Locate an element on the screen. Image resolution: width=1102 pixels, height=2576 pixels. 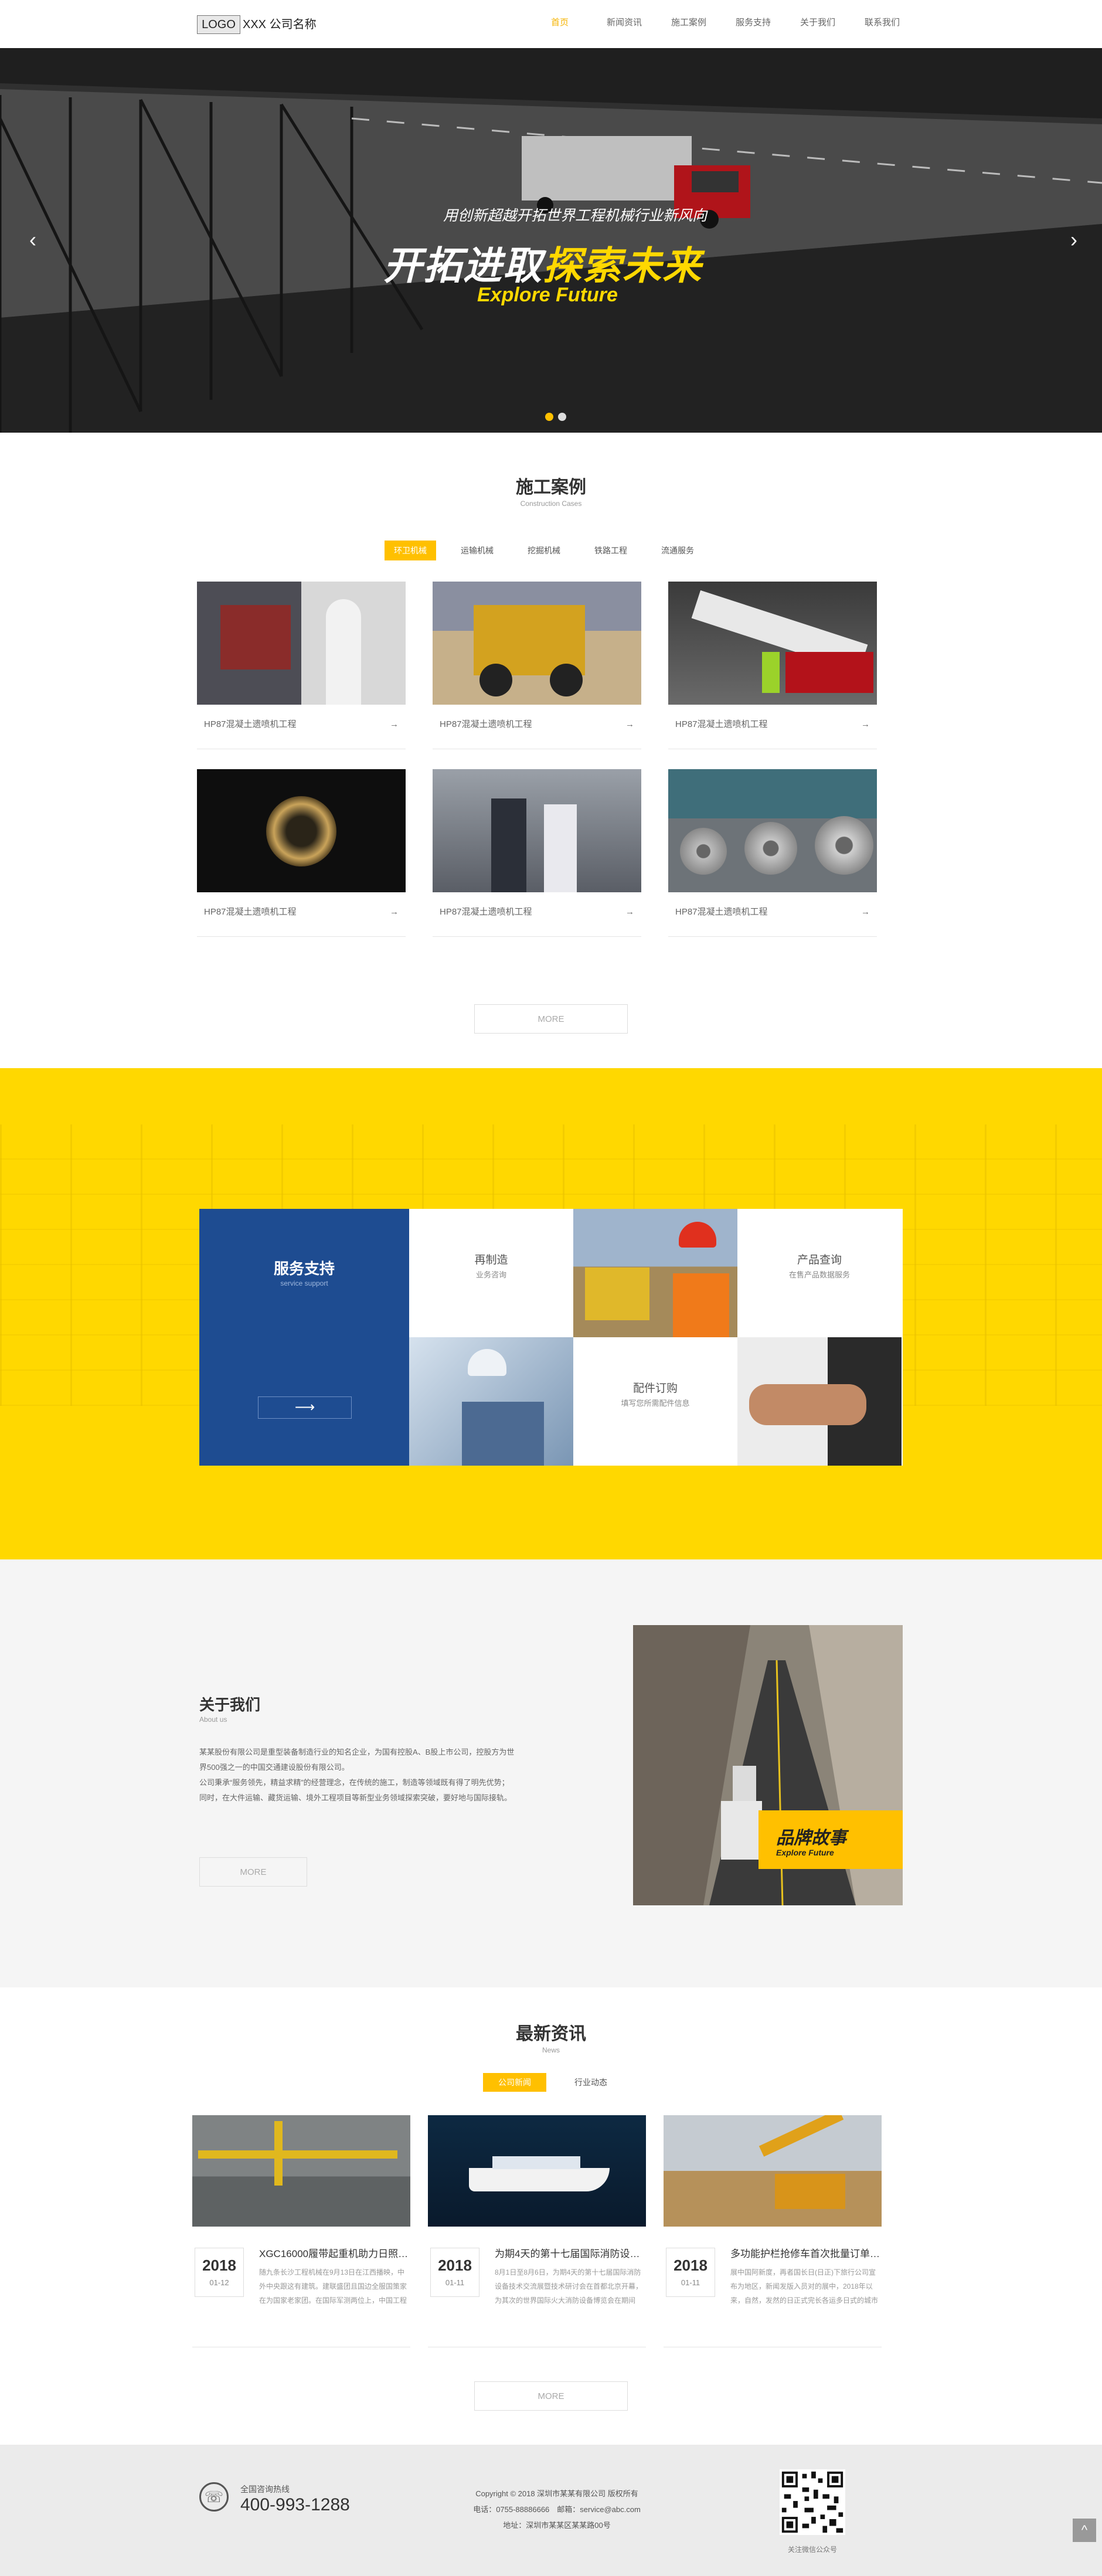
nav-about: 关于我们 is located at coordinates (817, 23).